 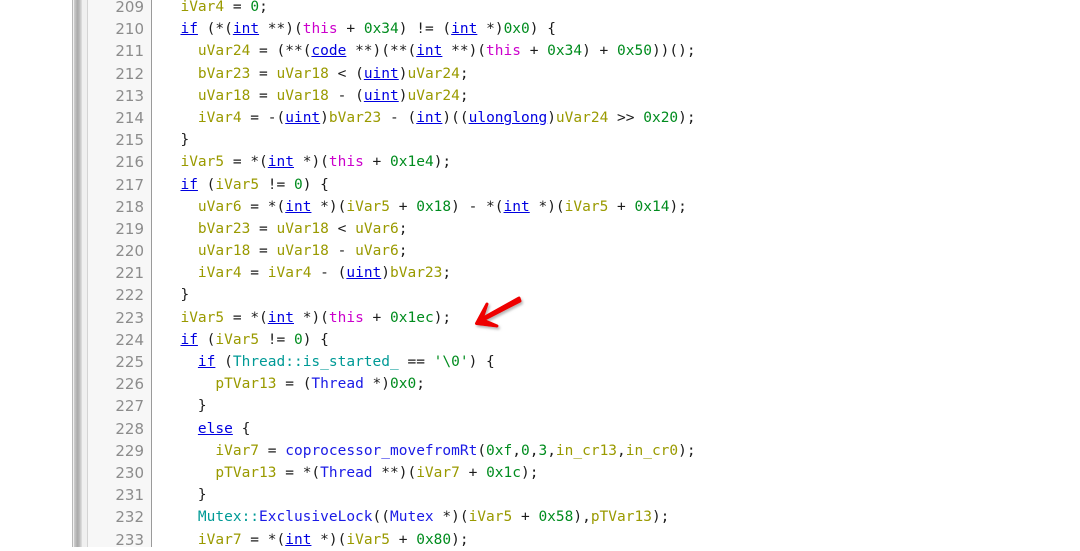 I want to click on code-token-pl: ) {, so click(x=315, y=184).